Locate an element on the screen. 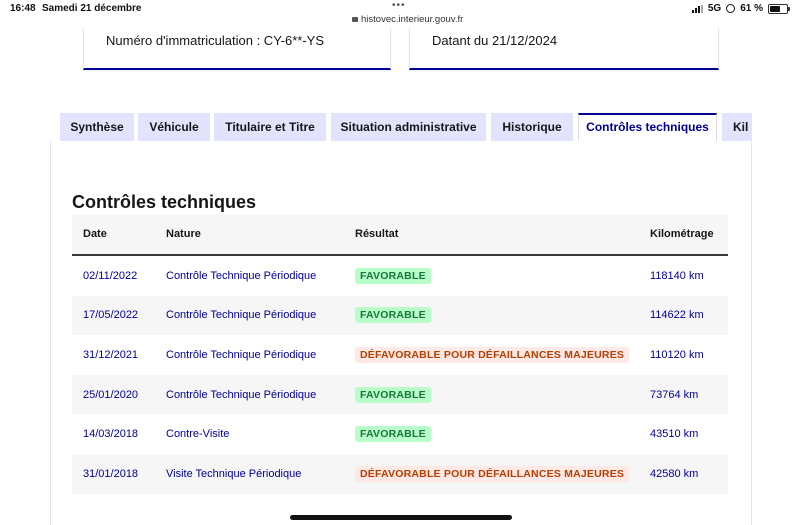 Image resolution: width=800 pixels, height=525 pixels. header-date: Date is located at coordinates (95, 234).